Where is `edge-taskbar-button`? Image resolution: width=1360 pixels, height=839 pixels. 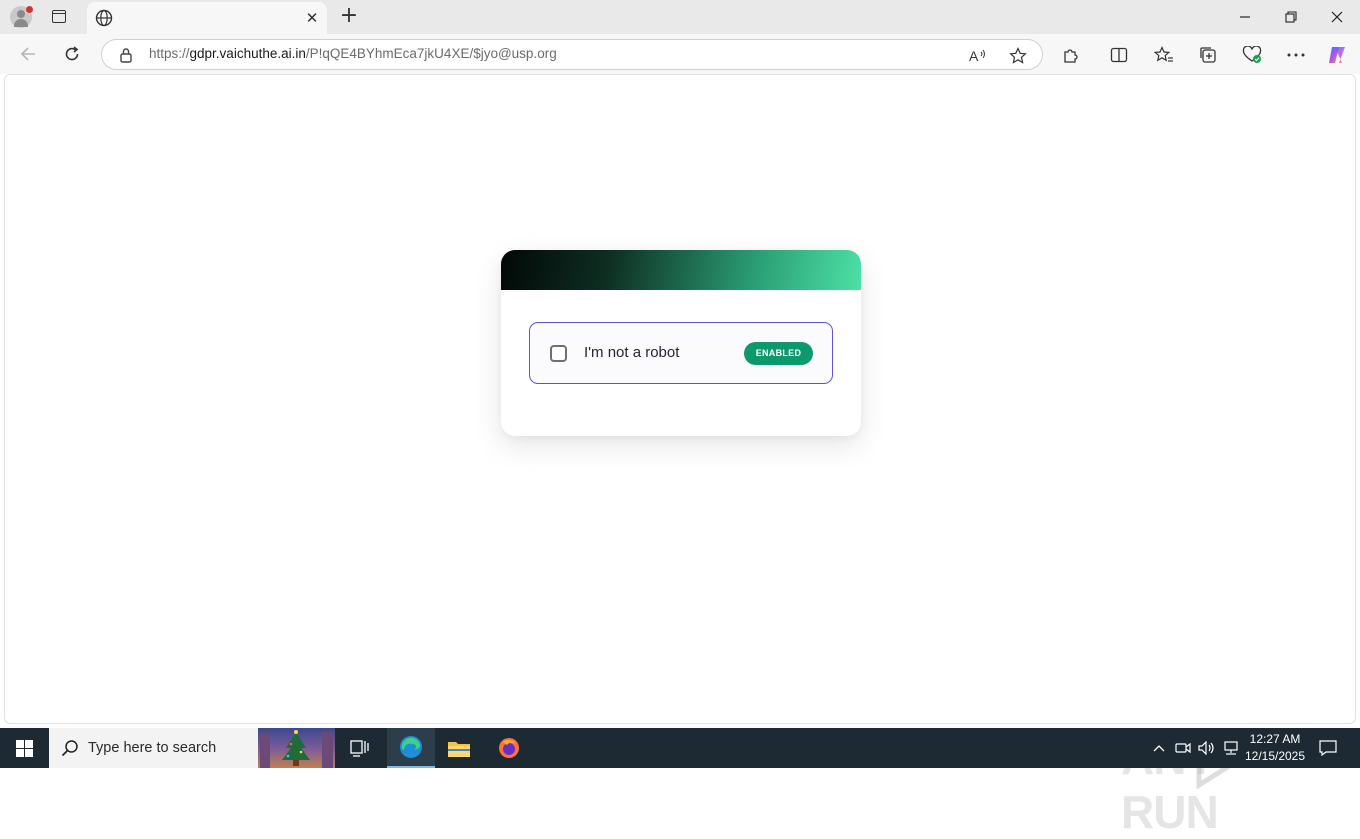
edge-taskbar-button is located at coordinates (411, 748).